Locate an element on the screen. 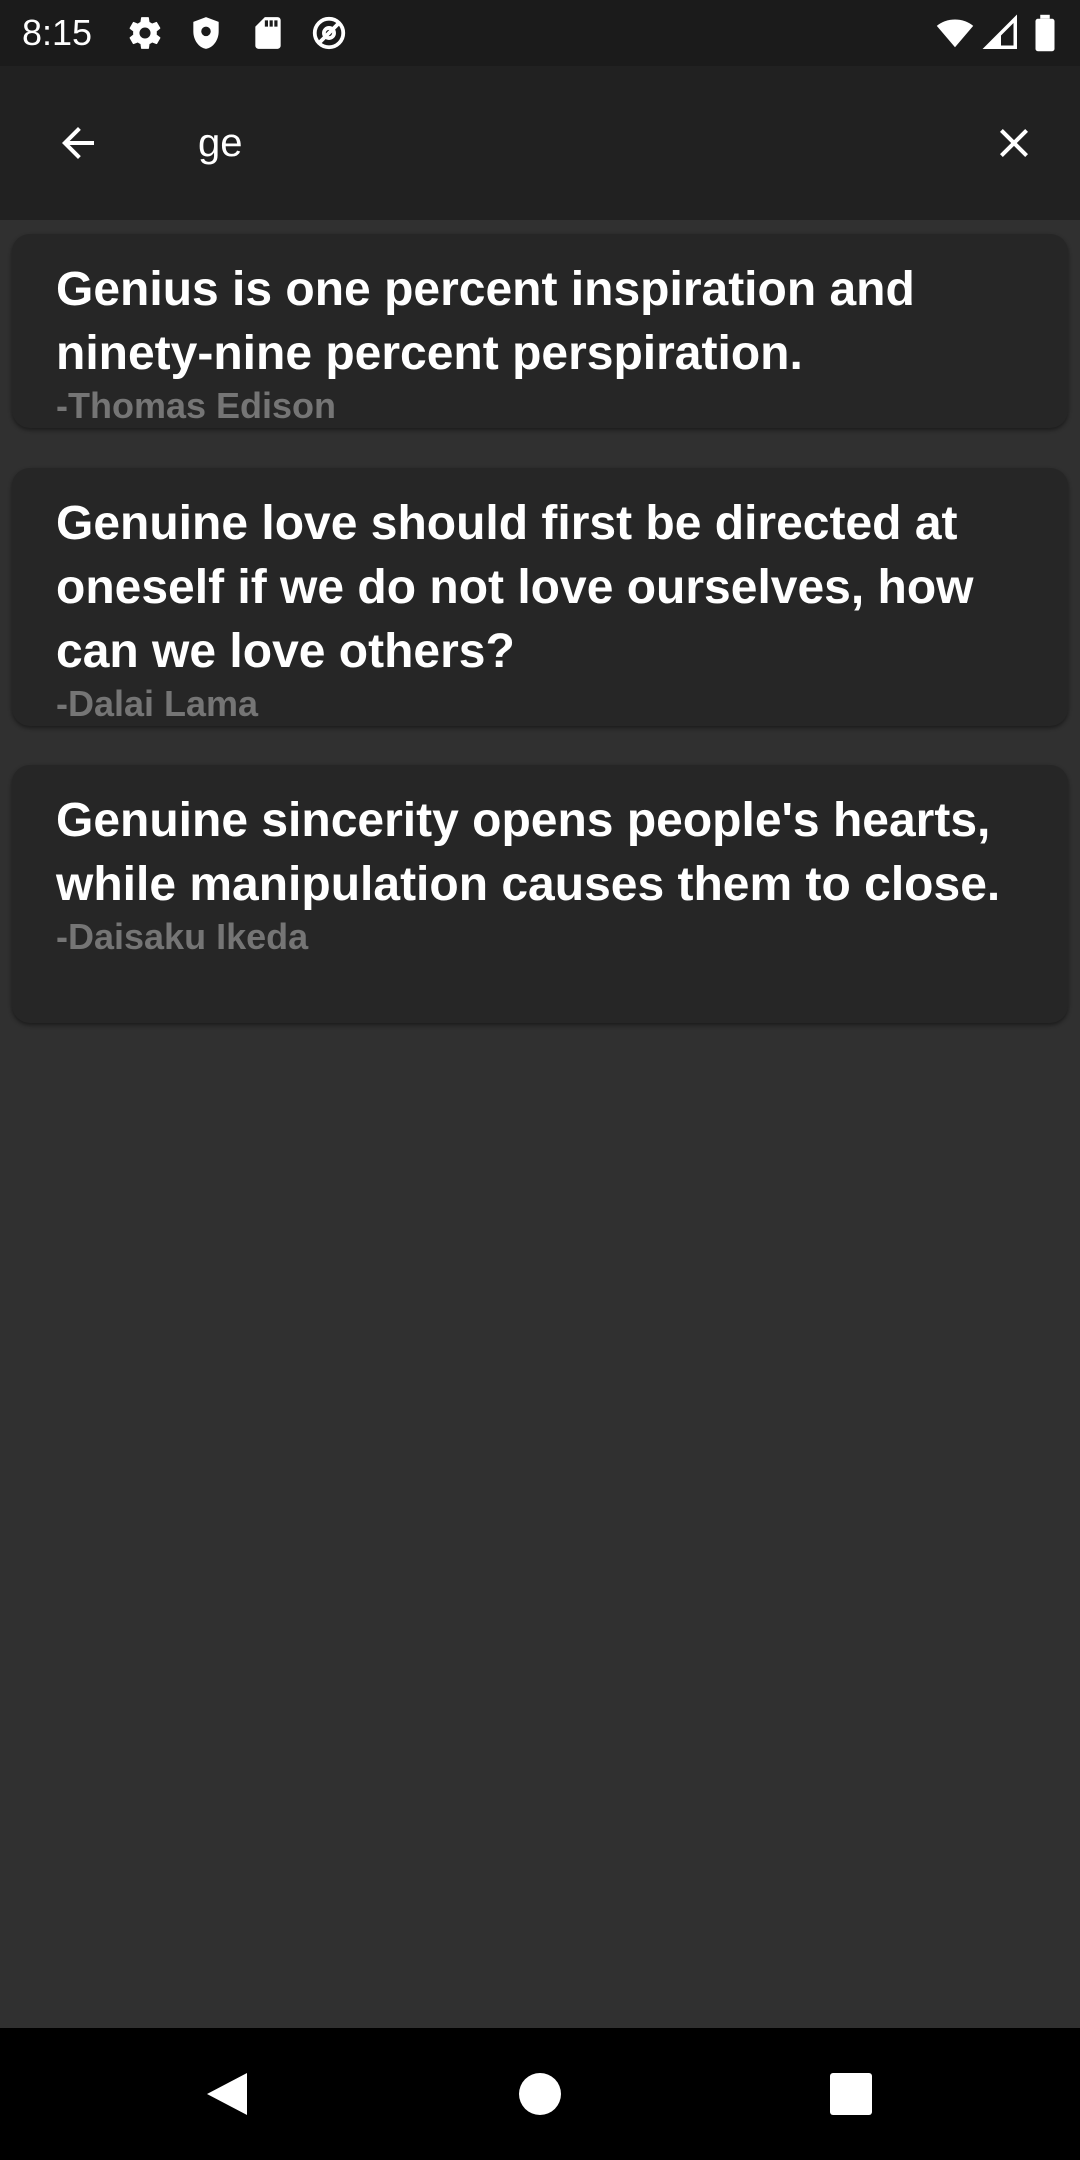 The image size is (1080, 2160). back-button is located at coordinates (78, 143).